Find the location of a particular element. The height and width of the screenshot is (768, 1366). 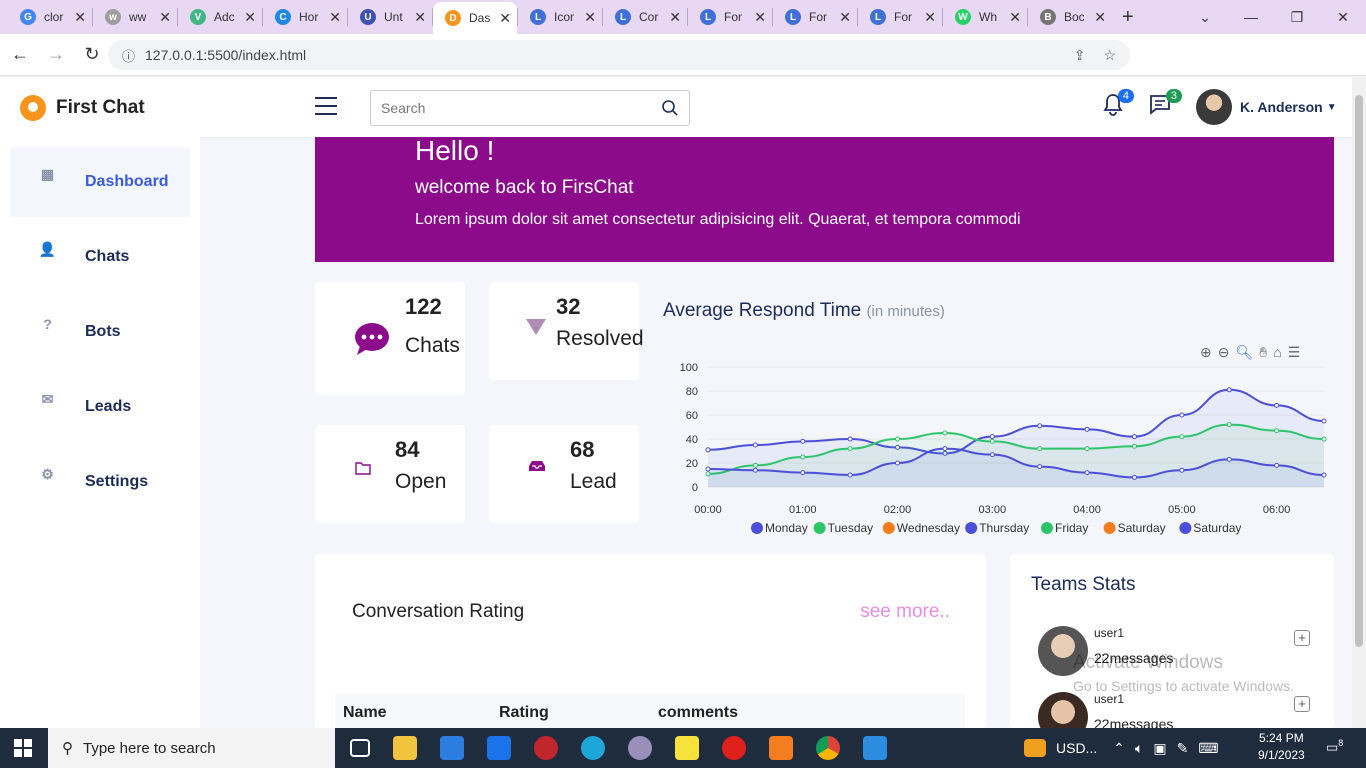

edge-icon is located at coordinates (593, 748).